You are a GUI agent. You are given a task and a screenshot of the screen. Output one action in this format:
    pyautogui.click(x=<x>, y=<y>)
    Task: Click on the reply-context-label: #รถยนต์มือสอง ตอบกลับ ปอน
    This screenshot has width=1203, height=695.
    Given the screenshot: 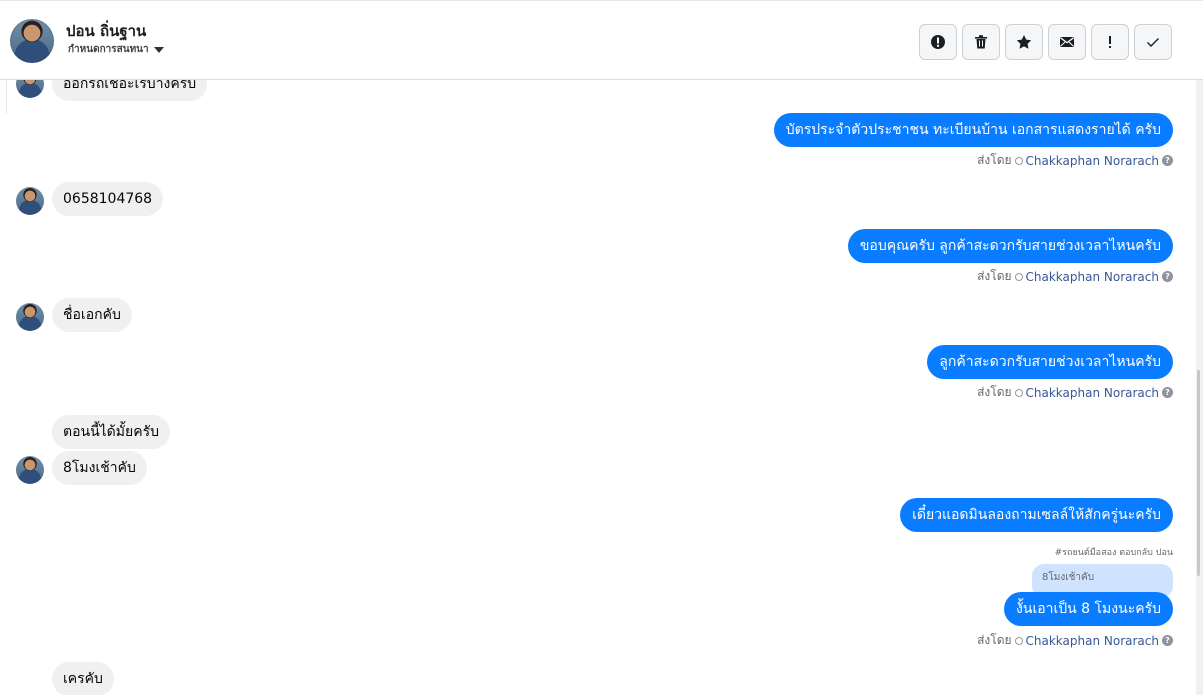 What is the action you would take?
    pyautogui.click(x=1113, y=553)
    